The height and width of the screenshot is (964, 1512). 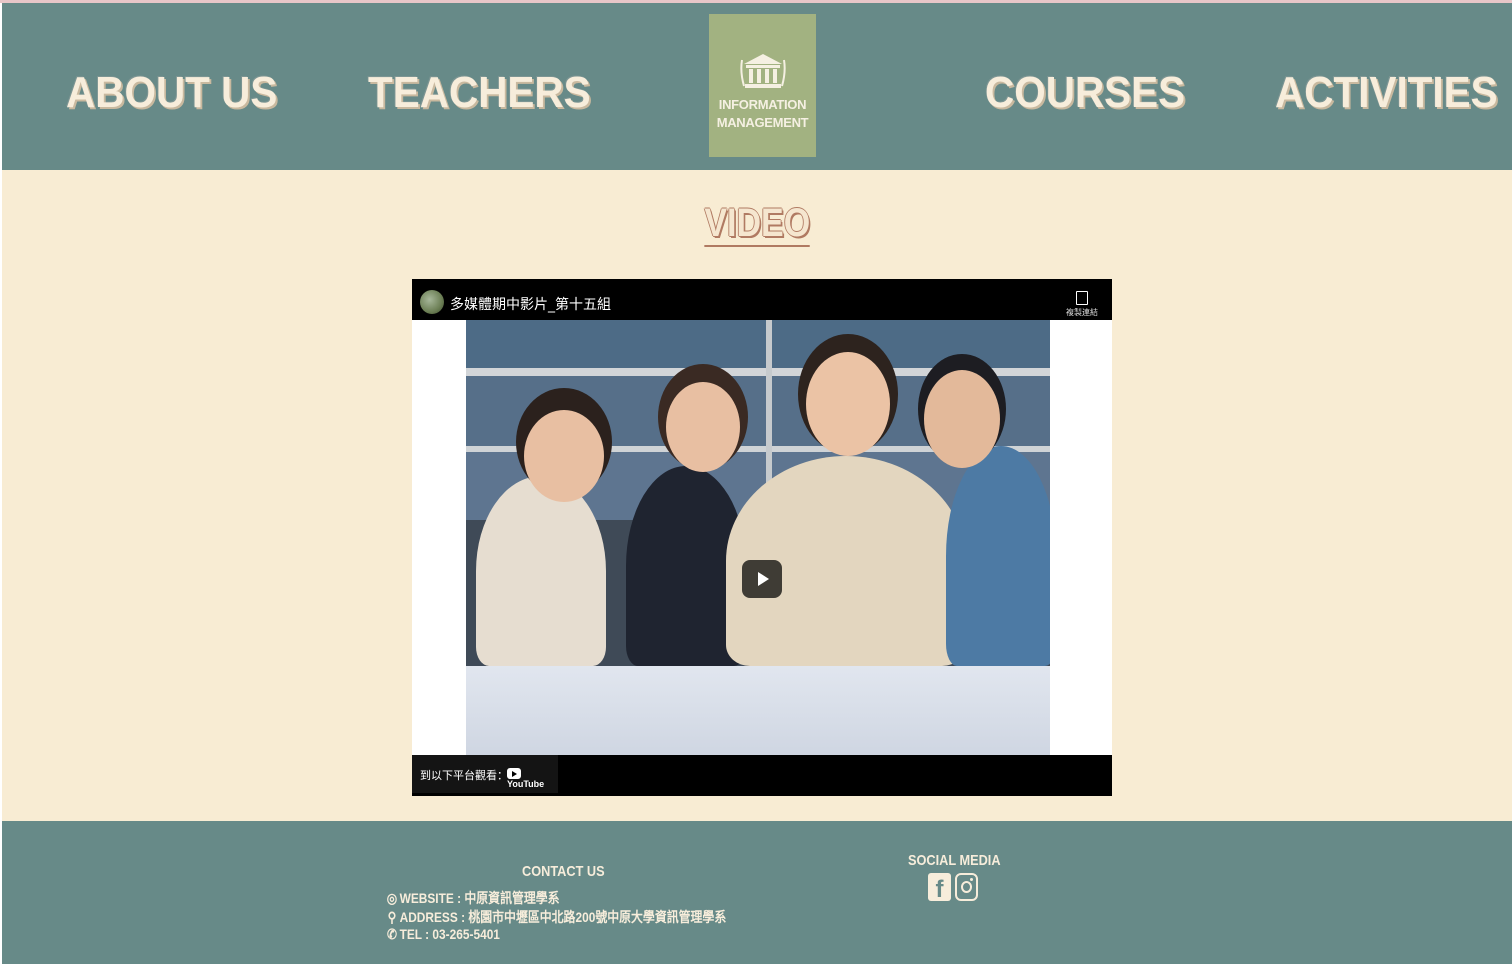 What do you see at coordinates (962, 419) in the screenshot?
I see `person-4-head` at bounding box center [962, 419].